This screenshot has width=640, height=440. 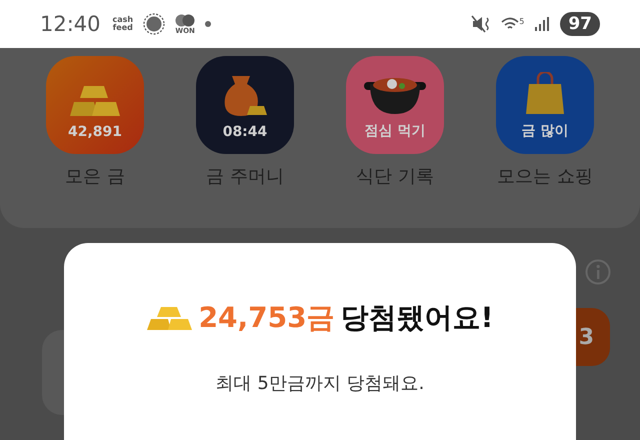 What do you see at coordinates (123, 24) in the screenshot?
I see `cashfeed-logo: cash feed` at bounding box center [123, 24].